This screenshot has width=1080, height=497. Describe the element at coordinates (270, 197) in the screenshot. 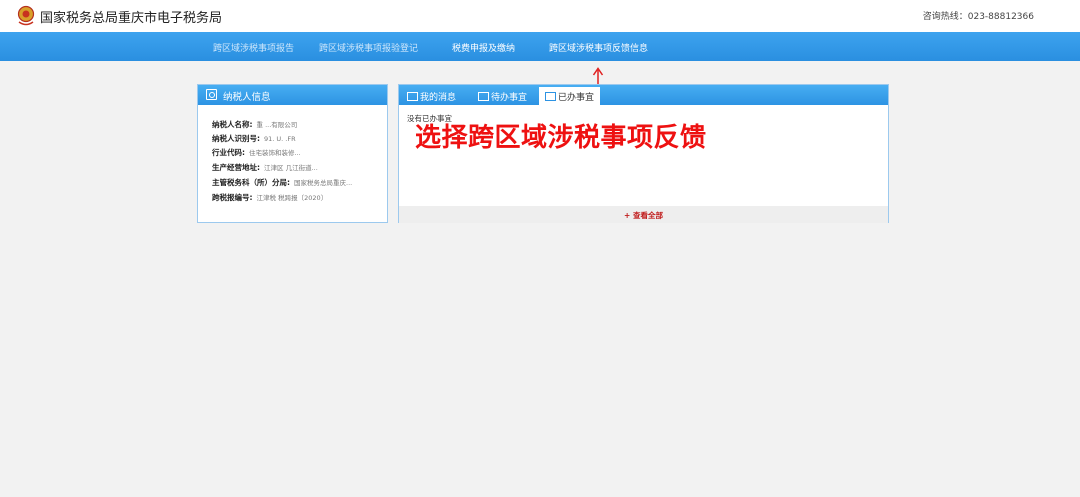

I see `cross-region-number-row: 跨税报编号: 江津税 税跨报〔2020〕` at that location.